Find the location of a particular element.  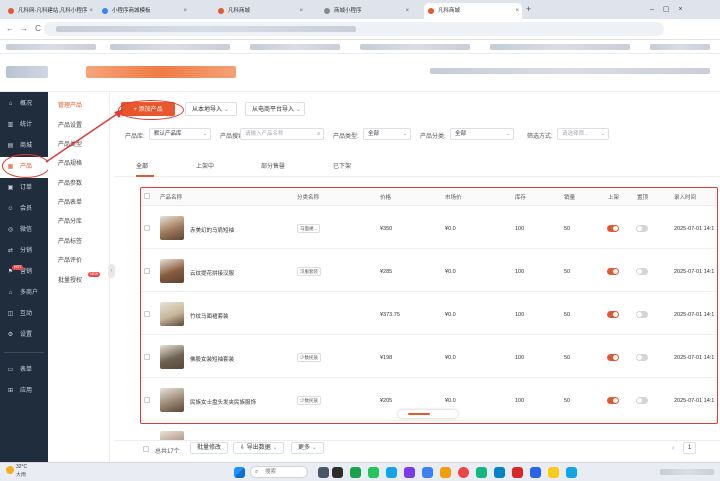

tab-off-shelf: 已下架 is located at coordinates (342, 165).